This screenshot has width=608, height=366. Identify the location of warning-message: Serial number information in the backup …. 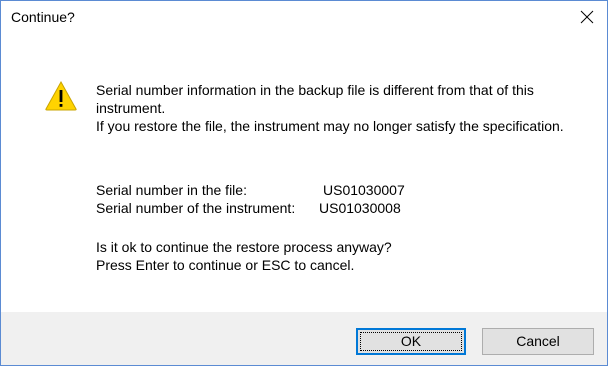
(341, 108).